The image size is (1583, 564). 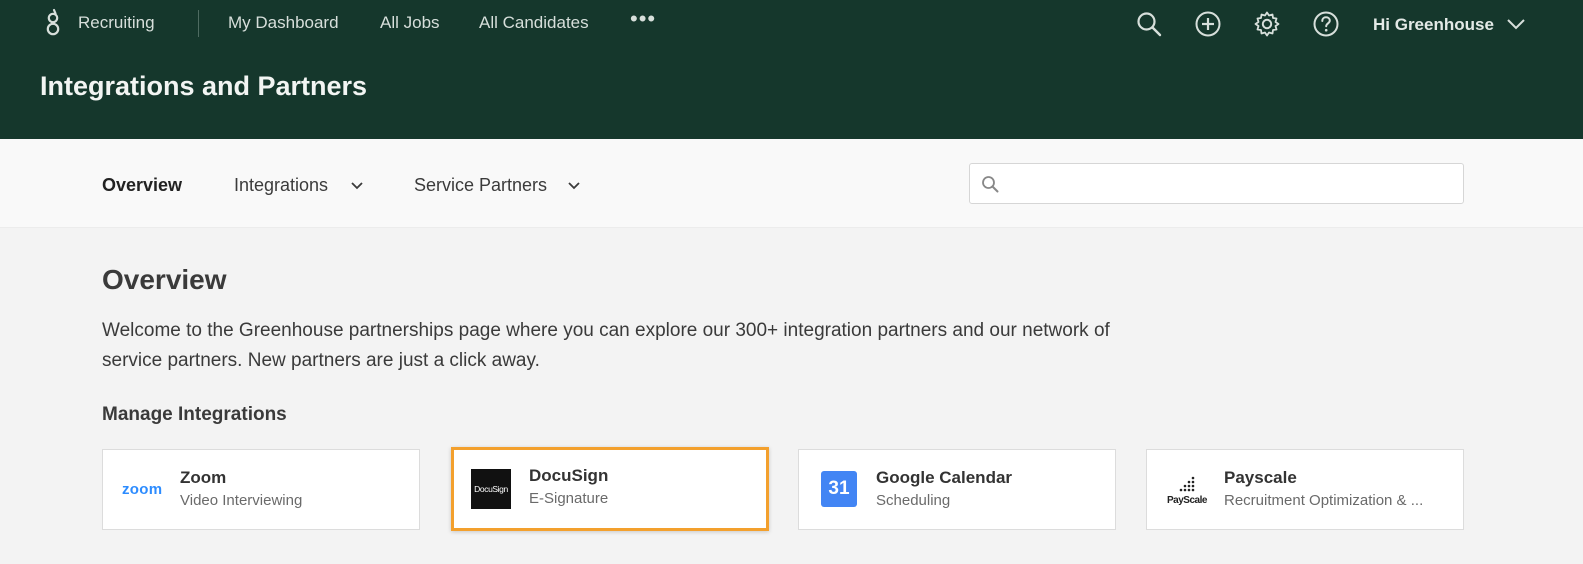 What do you see at coordinates (913, 500) in the screenshot?
I see `card-category: Scheduling` at bounding box center [913, 500].